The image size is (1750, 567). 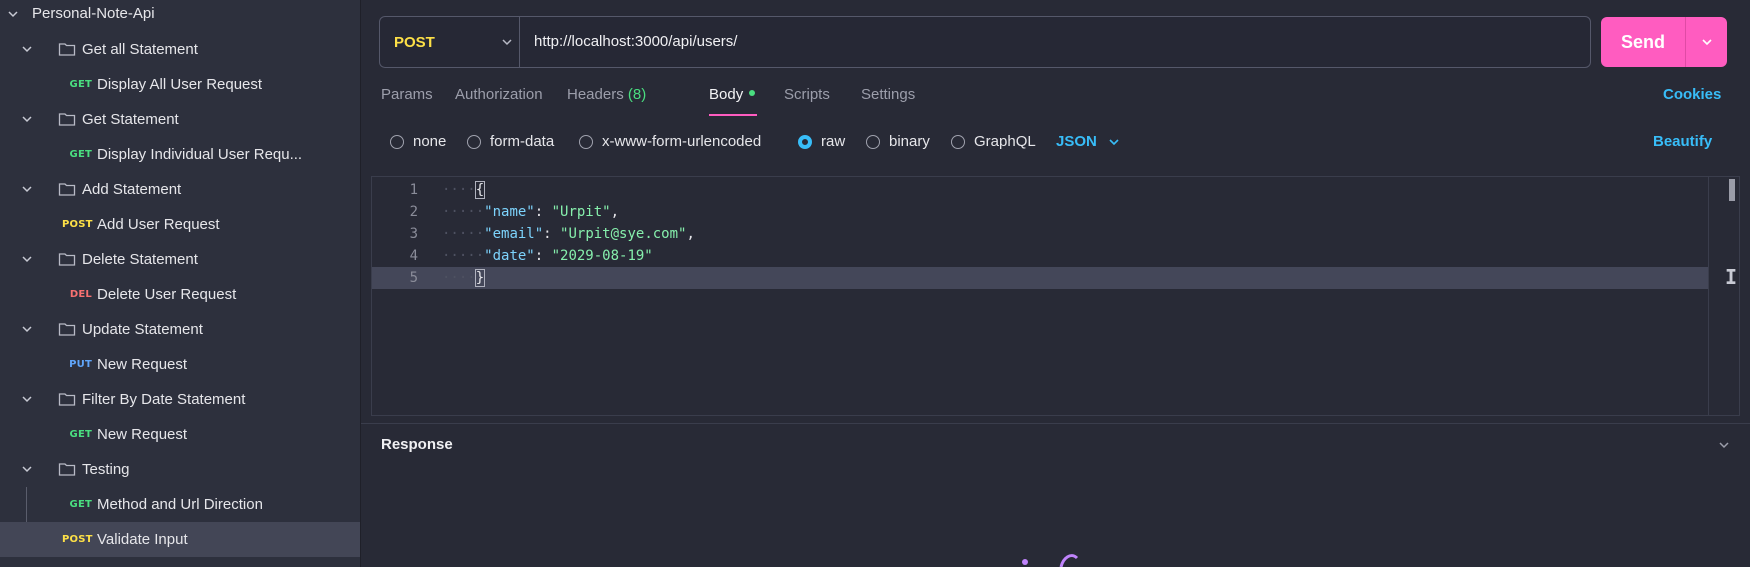 I want to click on response-divider, so click(x=1055, y=423).